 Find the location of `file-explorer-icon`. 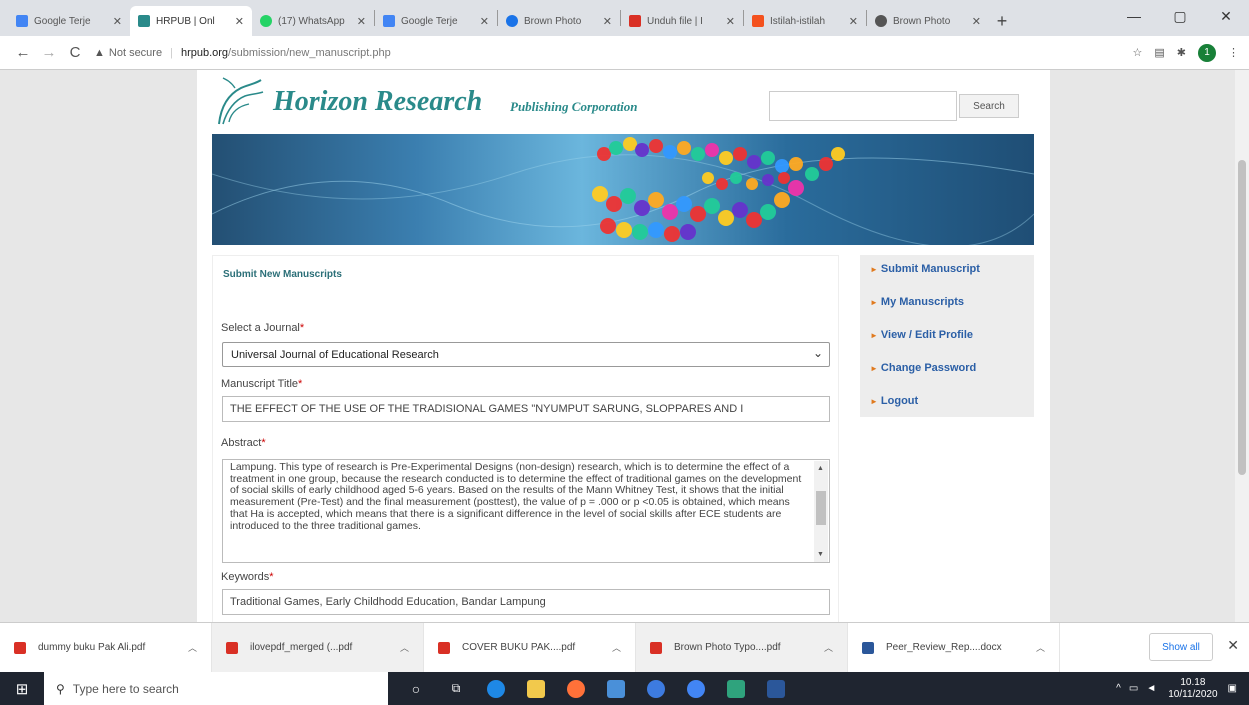

file-explorer-icon is located at coordinates (536, 688).